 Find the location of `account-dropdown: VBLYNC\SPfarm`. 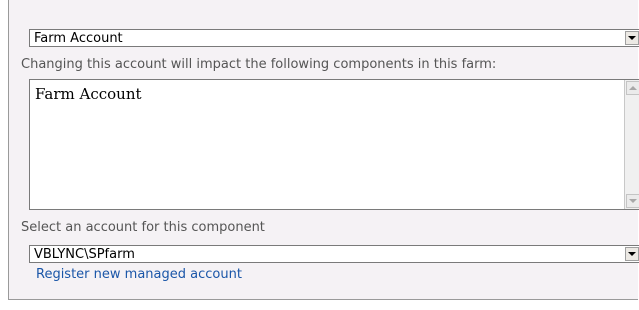

account-dropdown: VBLYNC\SPfarm is located at coordinates (334, 254).